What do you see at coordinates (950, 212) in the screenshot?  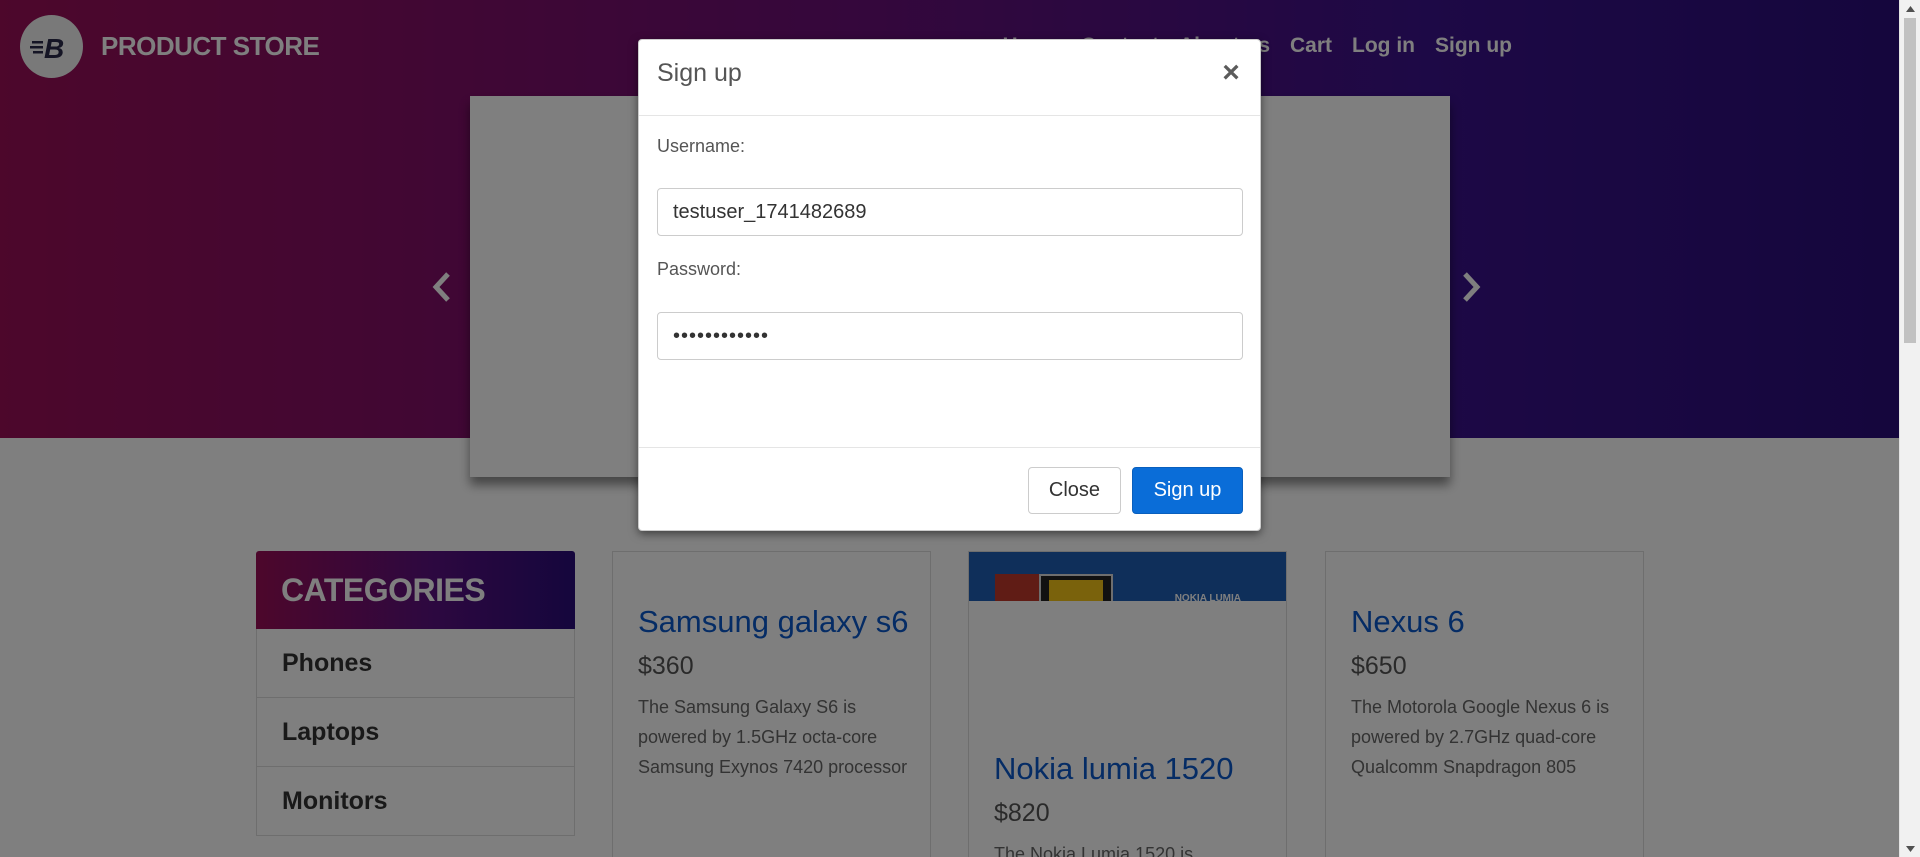 I see `username-field` at bounding box center [950, 212].